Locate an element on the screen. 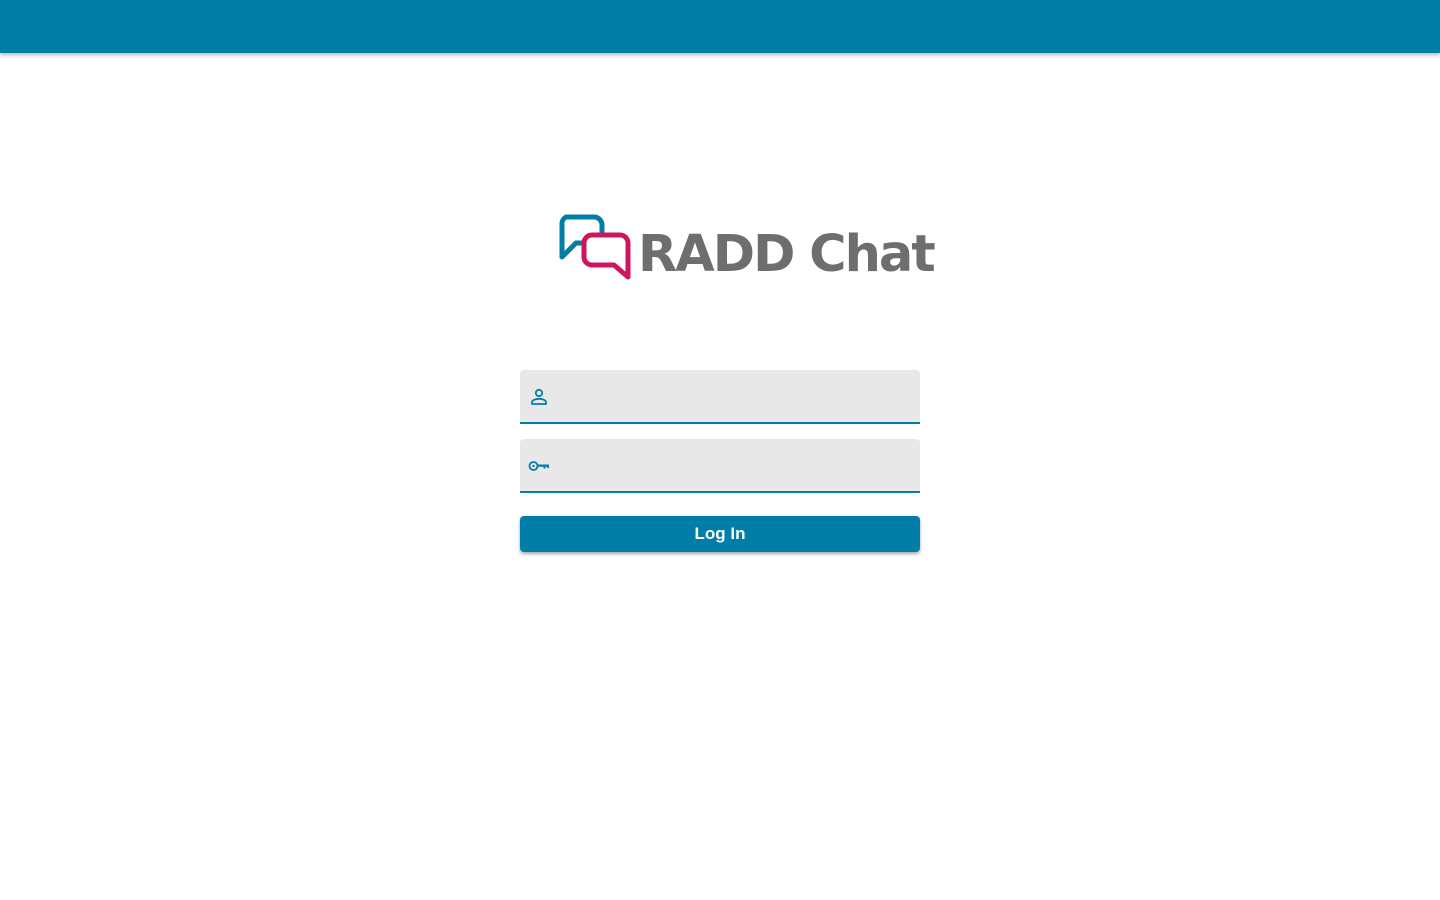 The width and height of the screenshot is (1440, 900). key-icon is located at coordinates (538, 466).